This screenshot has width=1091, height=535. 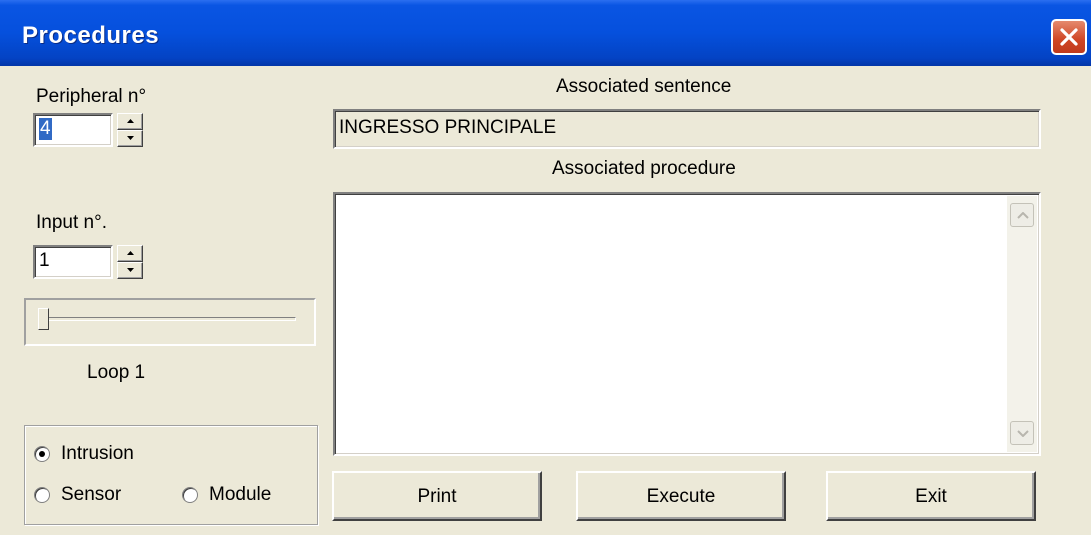 I want to click on loop-slider-track, so click(x=167, y=319).